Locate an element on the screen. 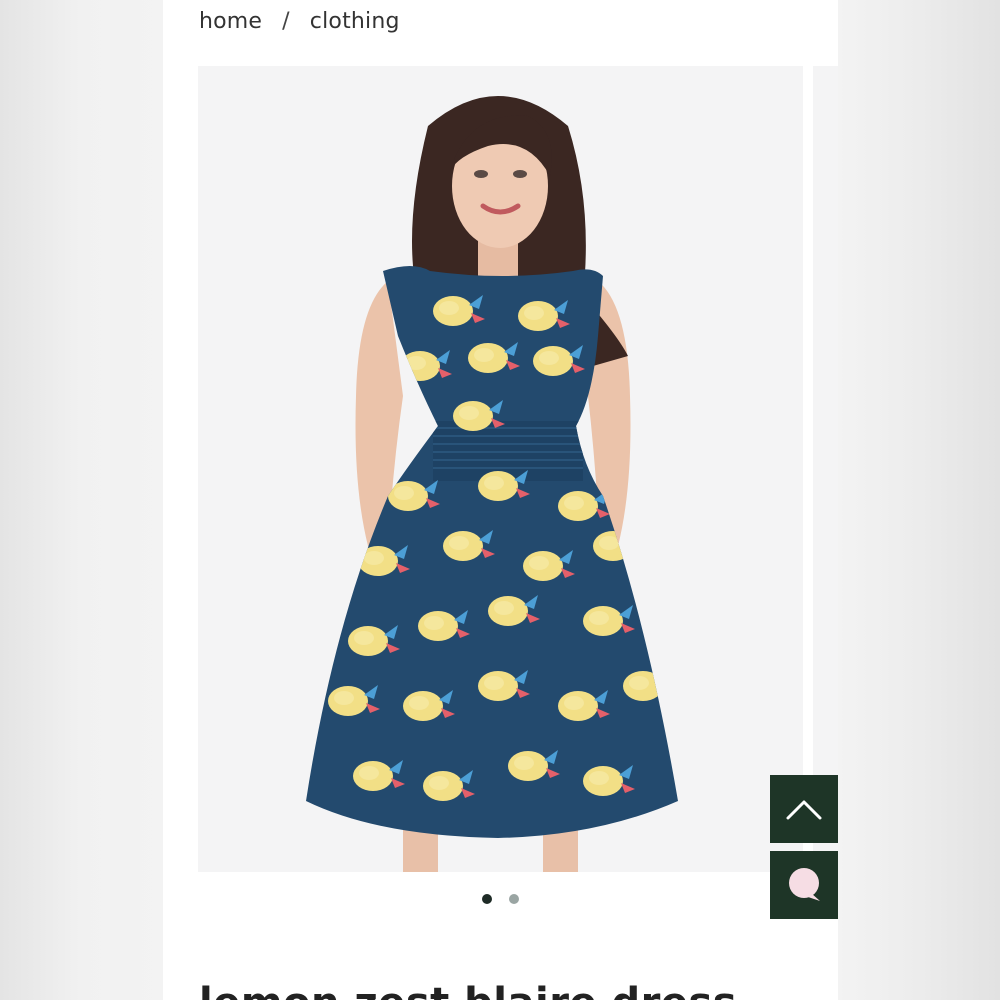 This screenshot has height=1000, width=1000. breadcrumb-home-link: home is located at coordinates (230, 21).